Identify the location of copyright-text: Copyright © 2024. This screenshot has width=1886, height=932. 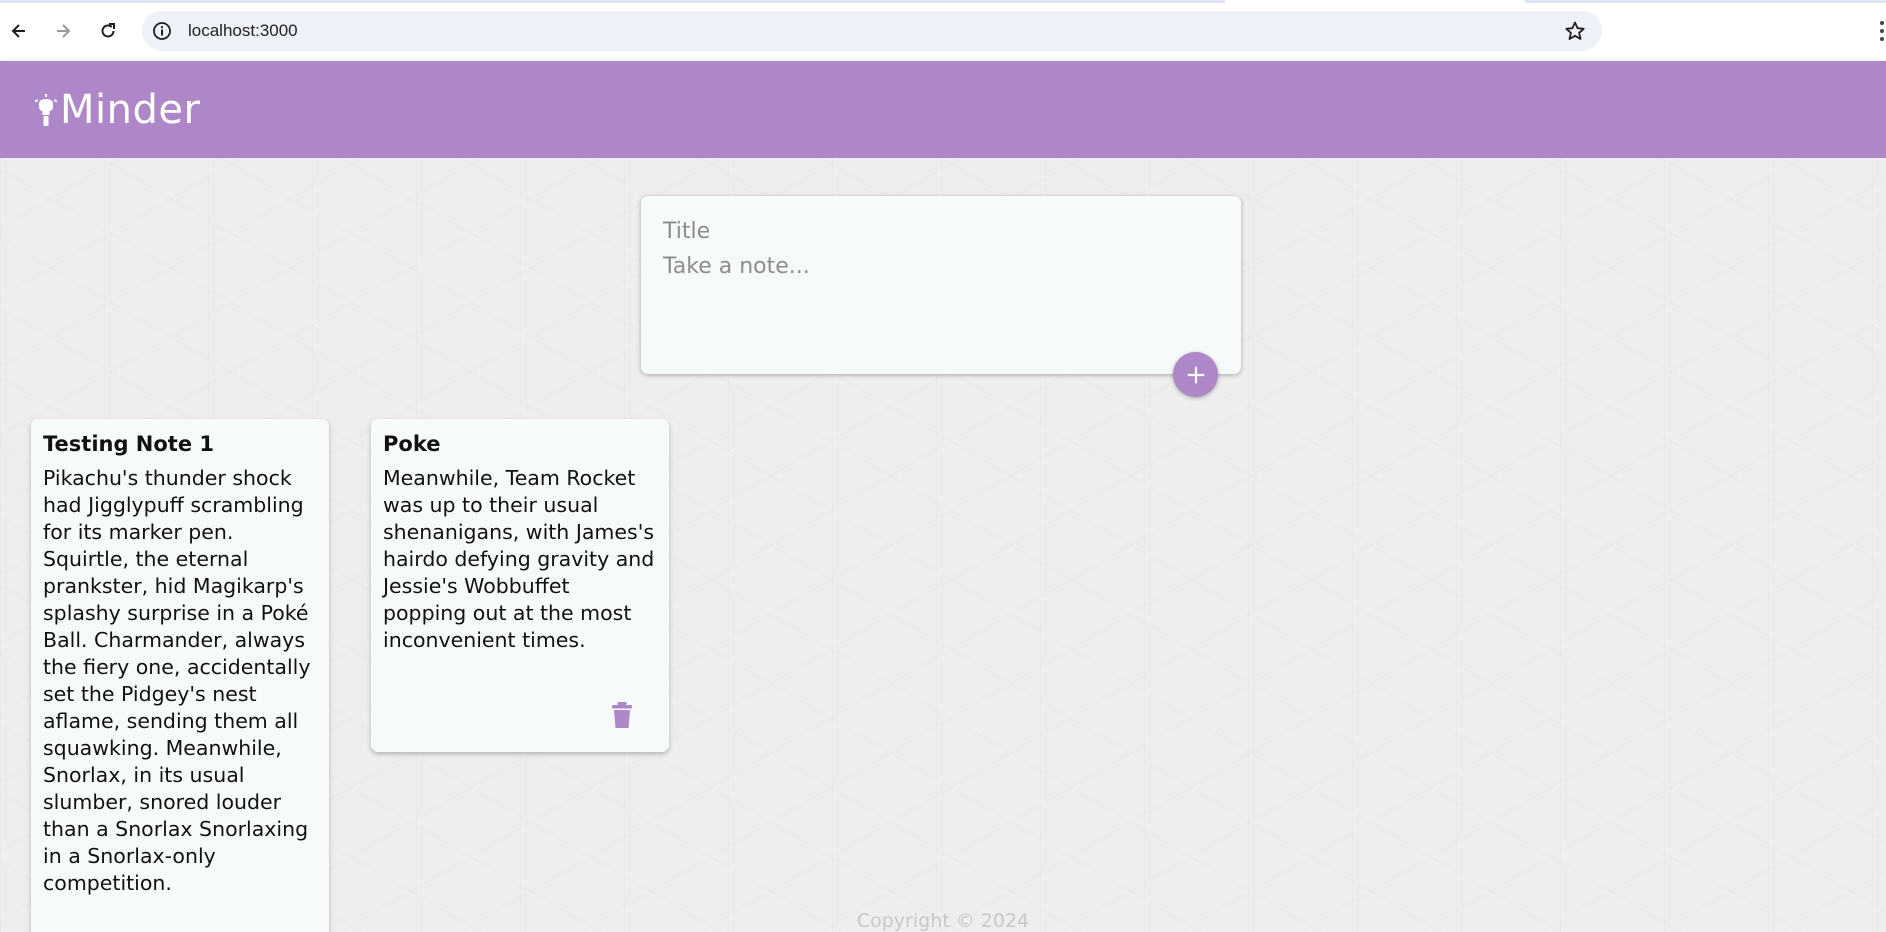
(943, 921).